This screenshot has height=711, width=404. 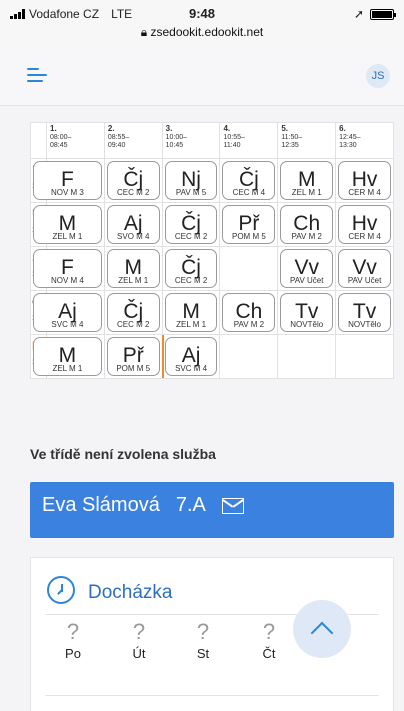 I want to click on period-header: 4. 10:55– 11:40, so click(x=249, y=140).